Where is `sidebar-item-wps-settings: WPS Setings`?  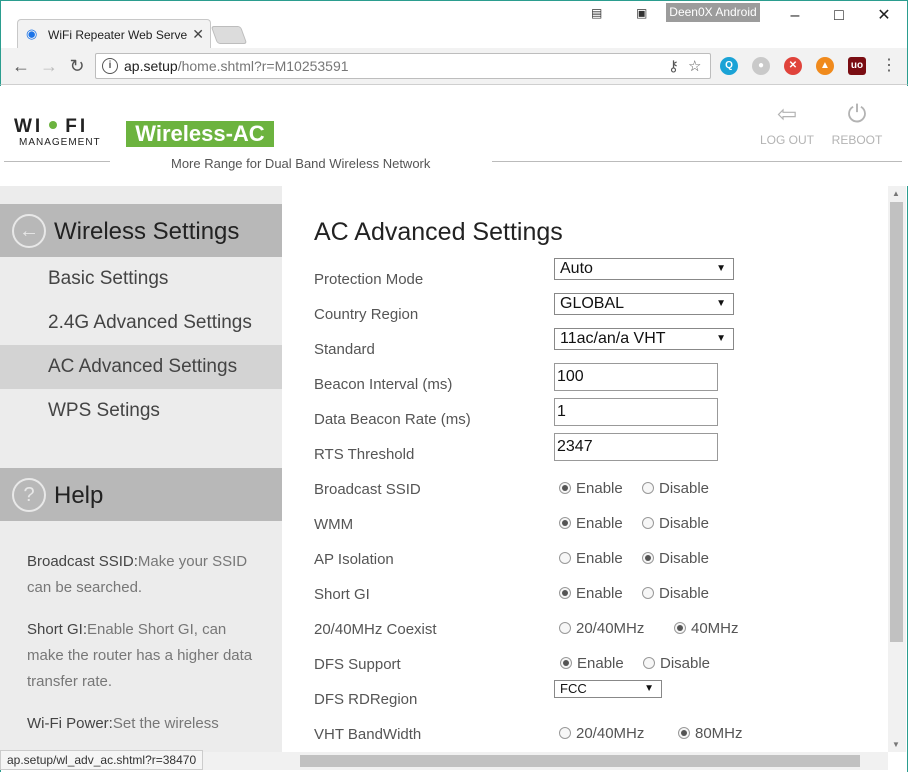
sidebar-item-wps-settings: WPS Setings is located at coordinates (141, 411).